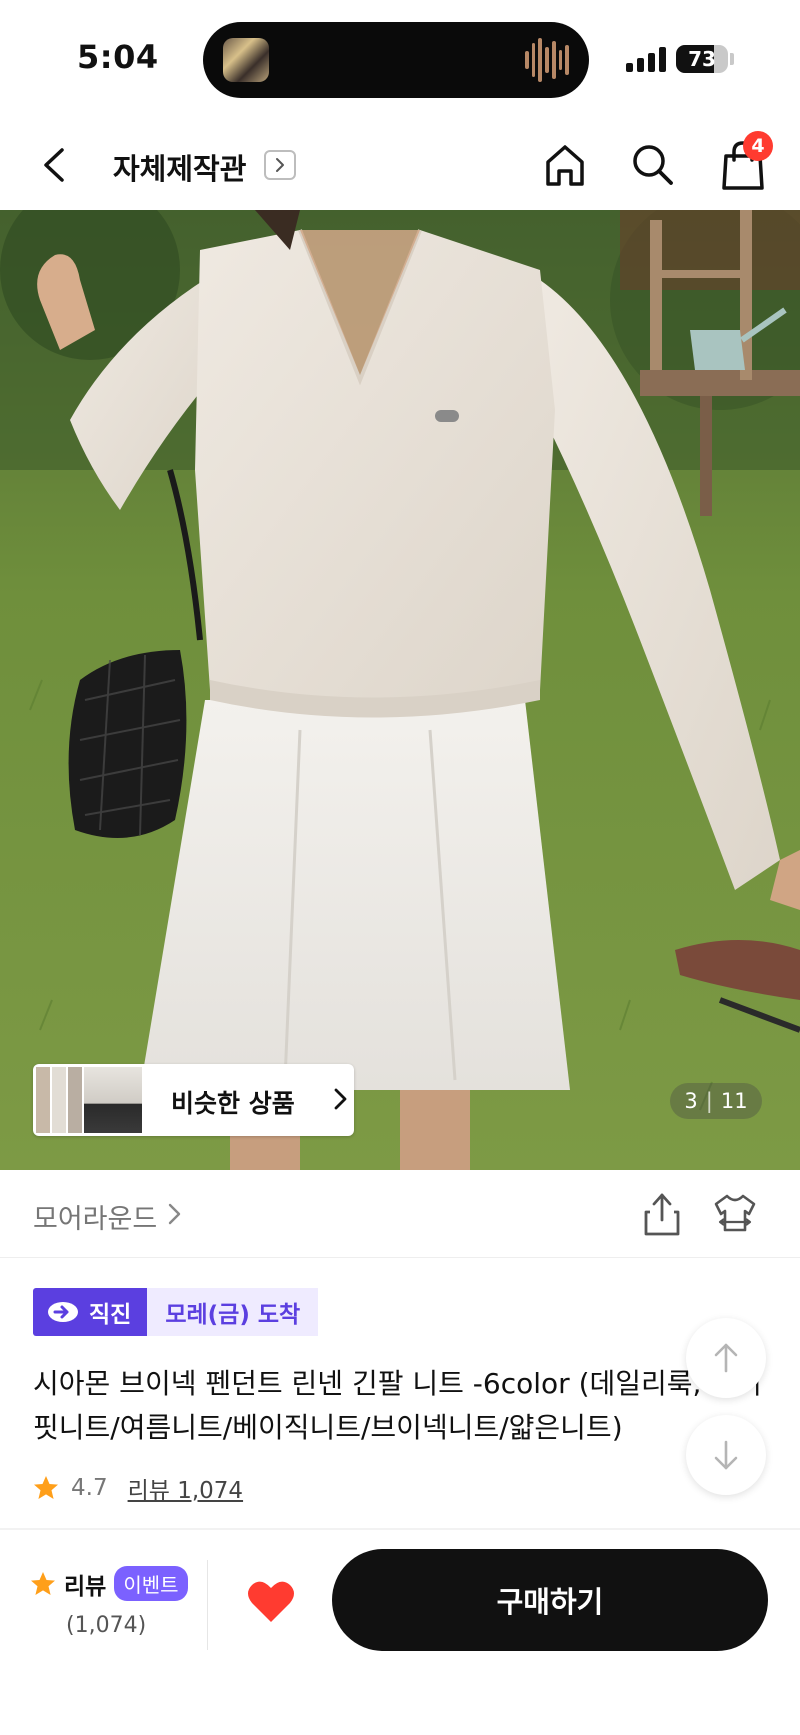  I want to click on size-fit-button, so click(735, 1213).